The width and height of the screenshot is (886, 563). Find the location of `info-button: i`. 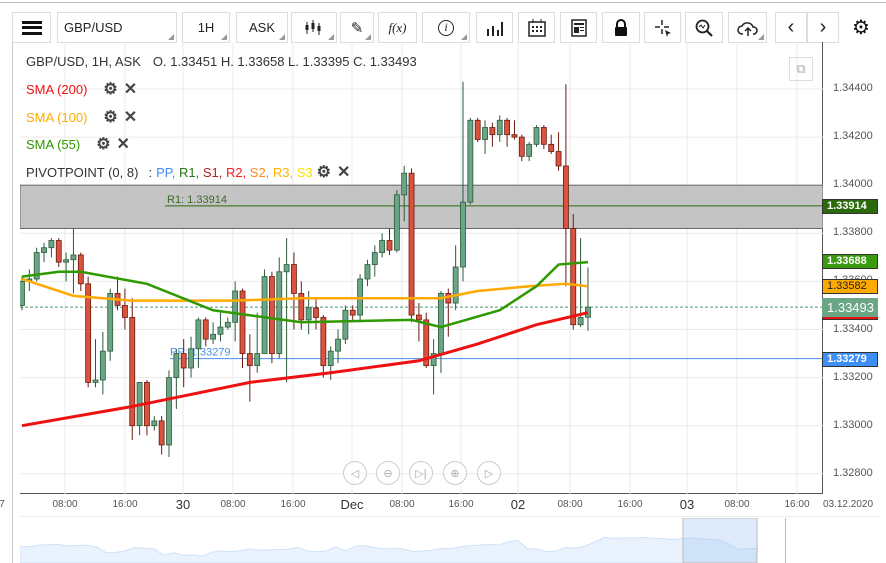

info-button: i is located at coordinates (446, 27).